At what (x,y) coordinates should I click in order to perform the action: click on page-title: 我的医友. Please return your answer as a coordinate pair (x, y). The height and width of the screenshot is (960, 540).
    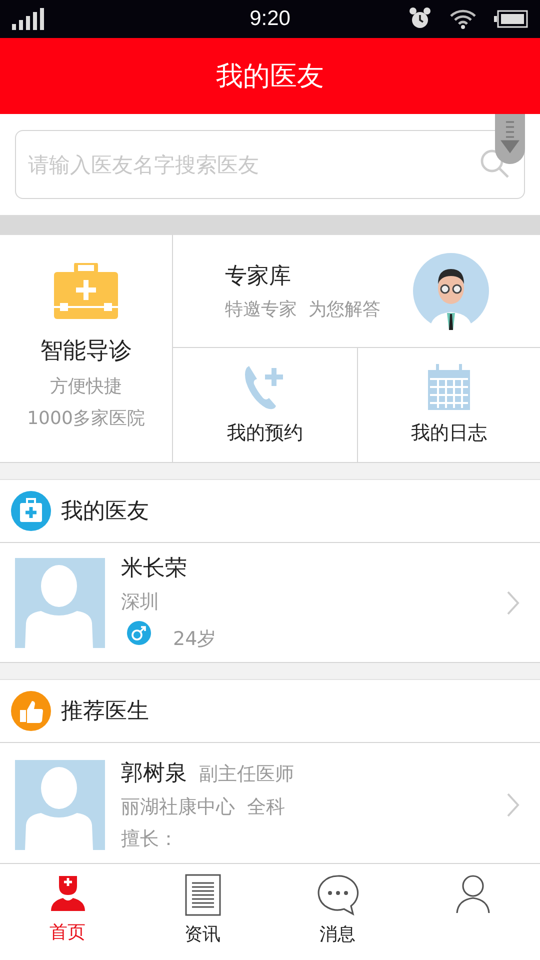
    Looking at the image, I should click on (270, 77).